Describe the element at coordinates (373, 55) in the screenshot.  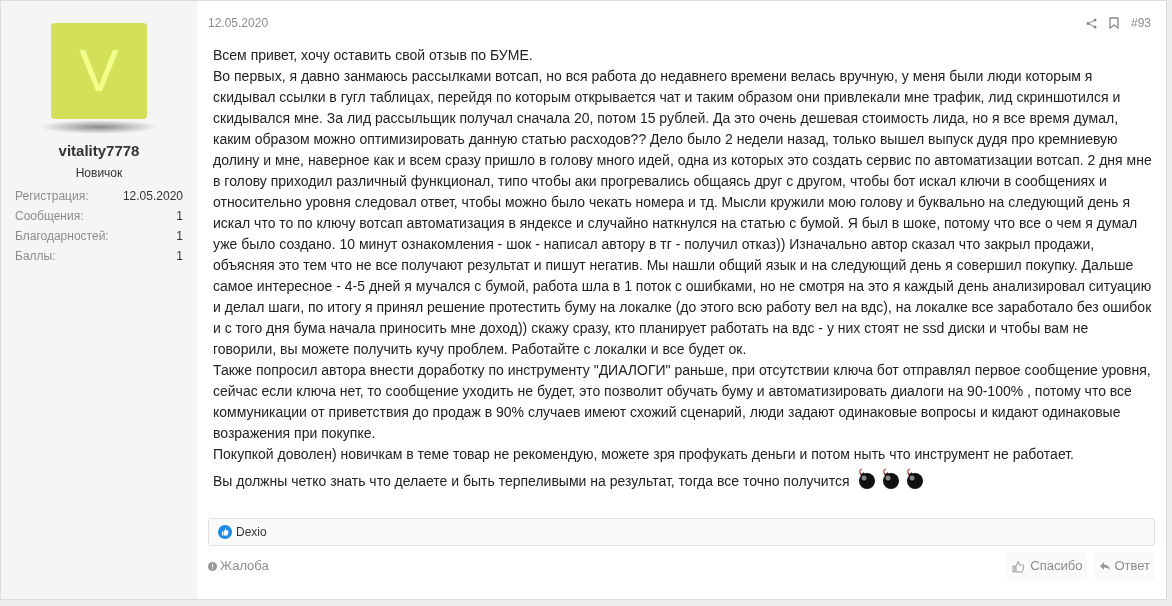
I see `post-paragraph: Всем привет, хочу оставить свой отзыв по БУМЕ.` at that location.